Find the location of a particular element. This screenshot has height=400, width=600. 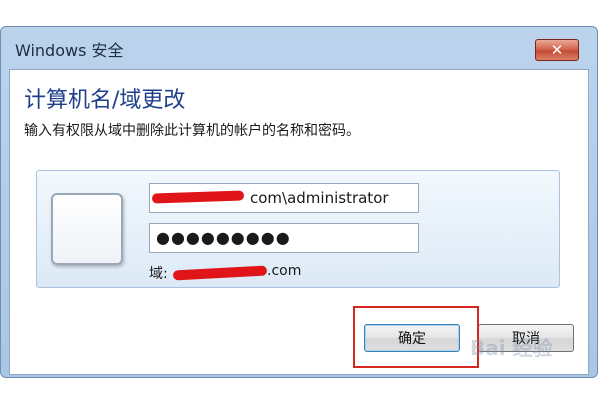

username-field: com\administrator is located at coordinates (284, 198).